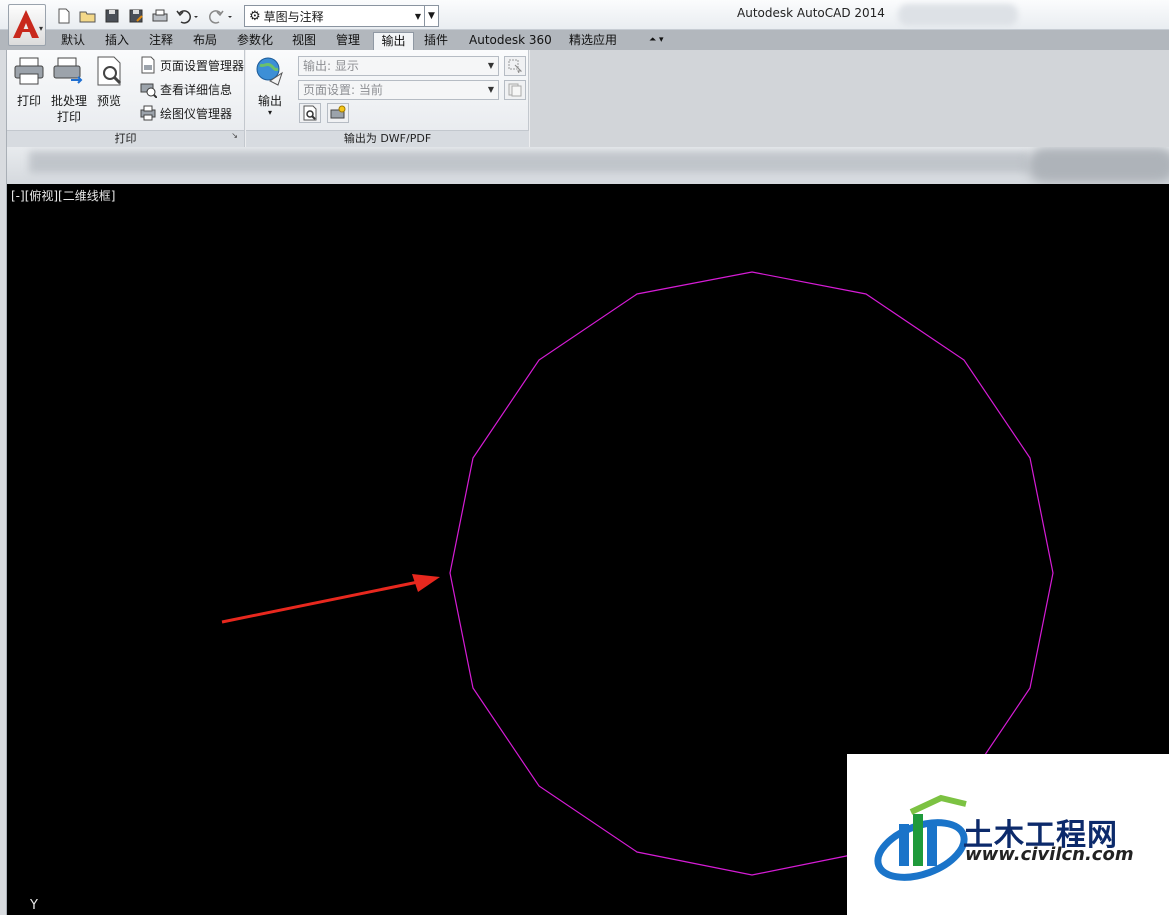  Describe the element at coordinates (849, 98) in the screenshot. I see `ribbon-empty-area` at that location.